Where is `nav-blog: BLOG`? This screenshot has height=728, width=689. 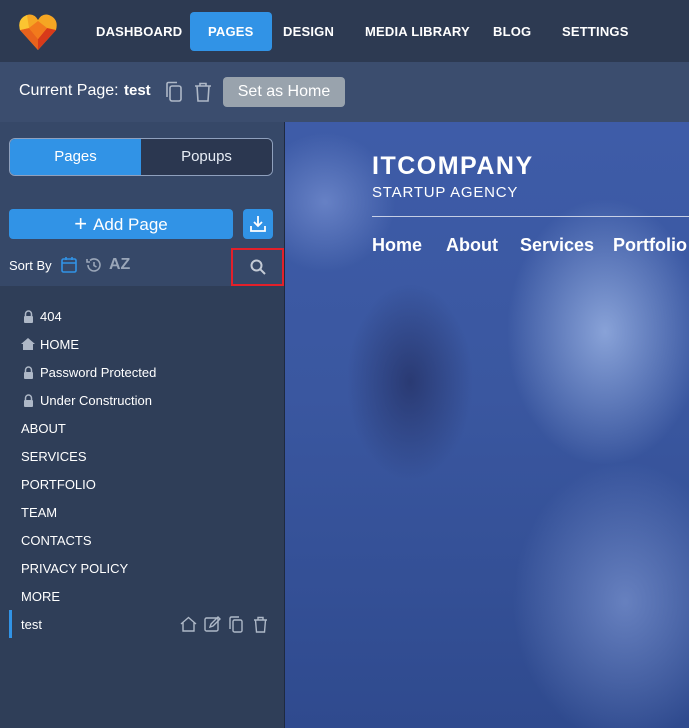
nav-blog: BLOG is located at coordinates (512, 31).